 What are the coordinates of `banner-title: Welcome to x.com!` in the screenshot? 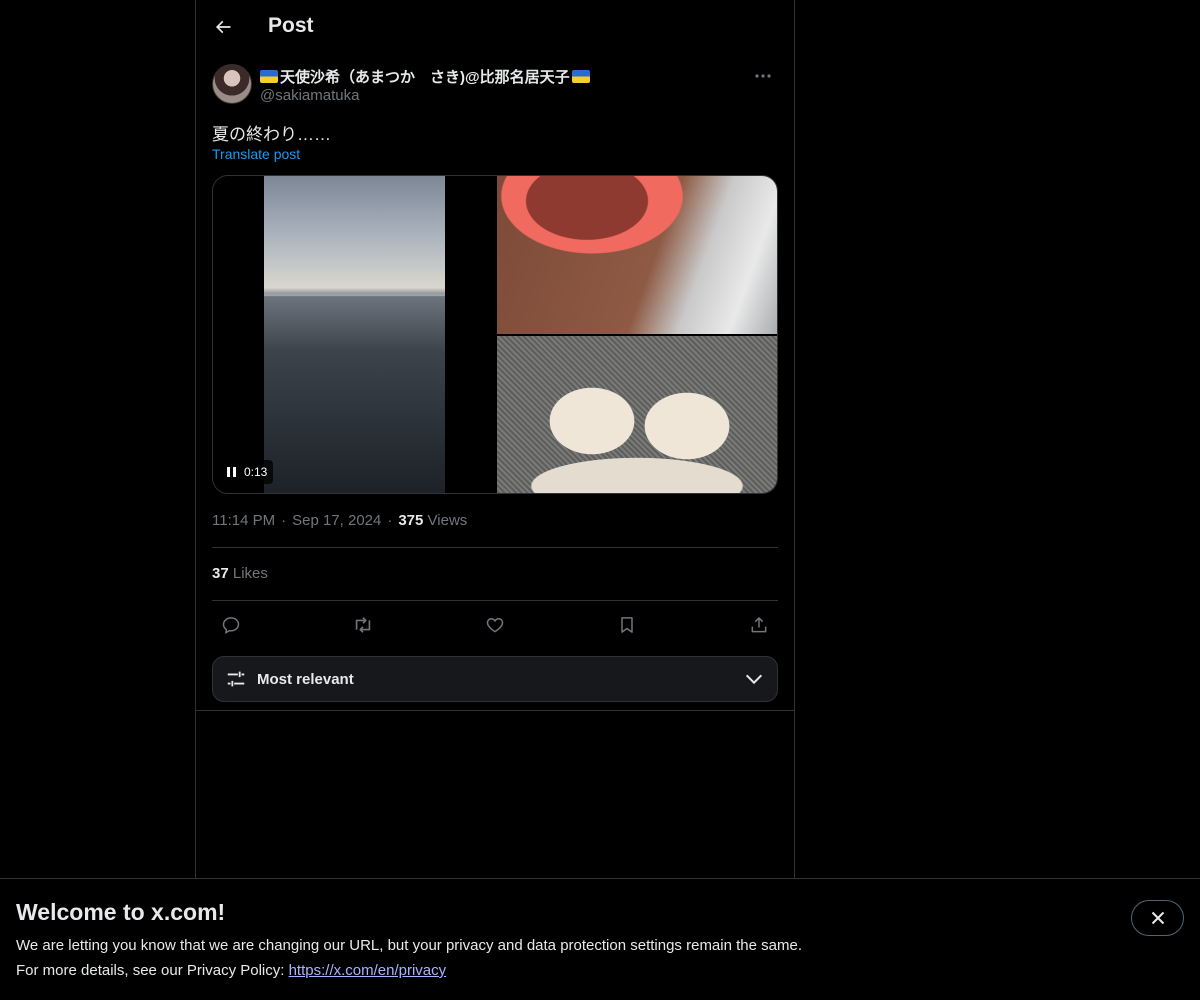 It's located at (121, 912).